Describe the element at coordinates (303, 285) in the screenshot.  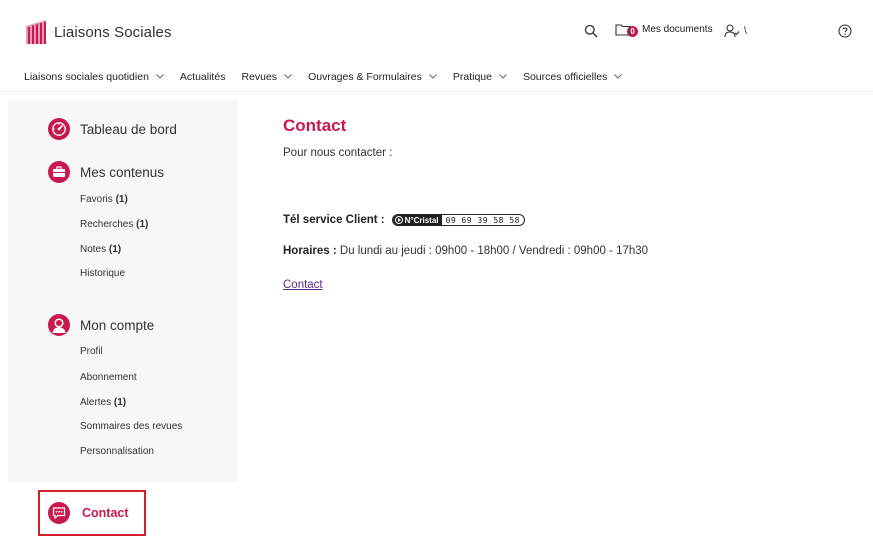
I see `contact-link: Contact` at that location.